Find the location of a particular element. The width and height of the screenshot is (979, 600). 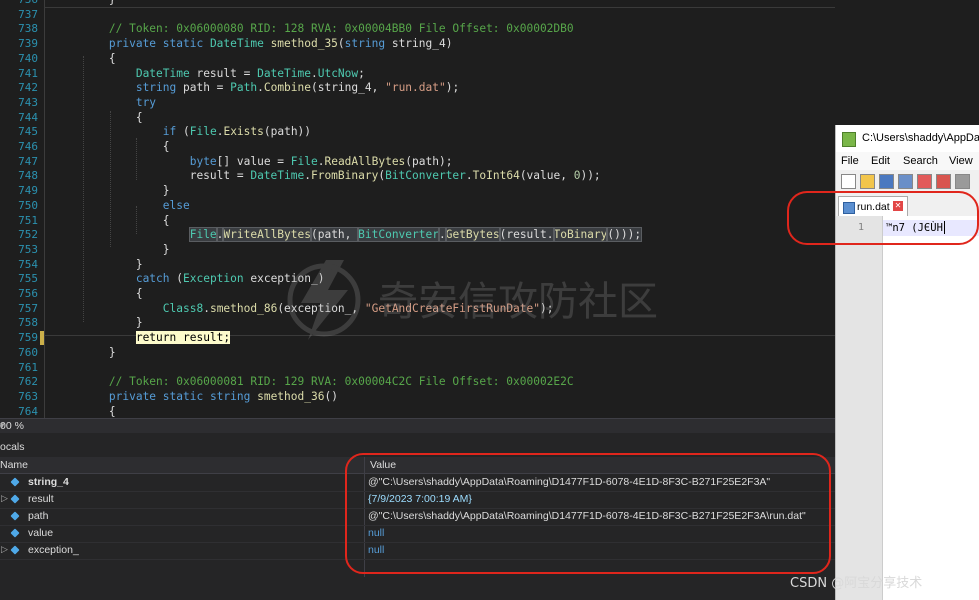

changed-line-marker is located at coordinates (42, 338).